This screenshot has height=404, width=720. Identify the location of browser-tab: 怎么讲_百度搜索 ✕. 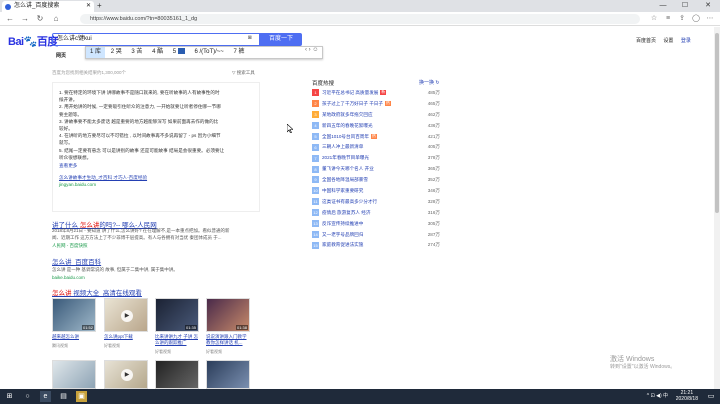
(48, 6).